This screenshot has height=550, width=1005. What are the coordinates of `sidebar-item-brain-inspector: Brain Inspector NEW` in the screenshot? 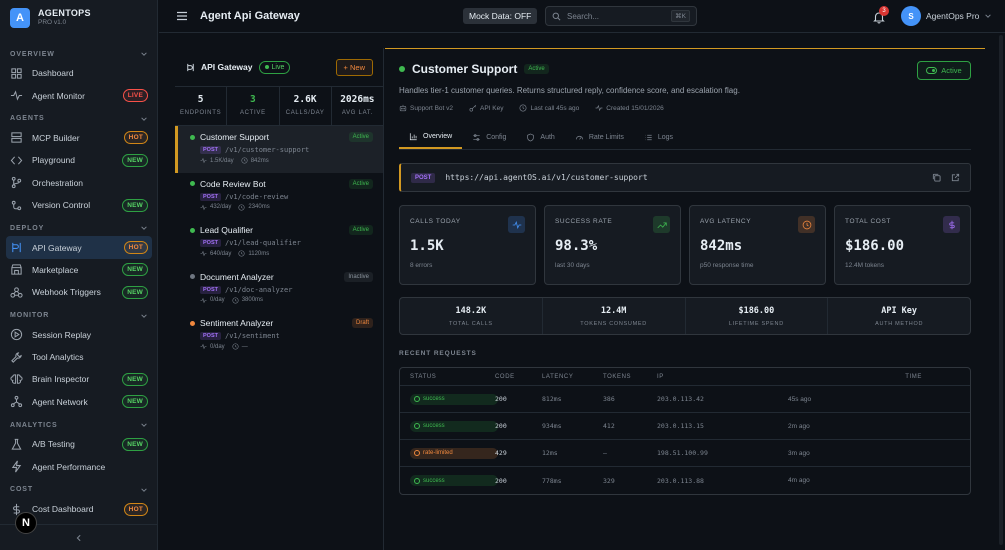 It's located at (79, 379).